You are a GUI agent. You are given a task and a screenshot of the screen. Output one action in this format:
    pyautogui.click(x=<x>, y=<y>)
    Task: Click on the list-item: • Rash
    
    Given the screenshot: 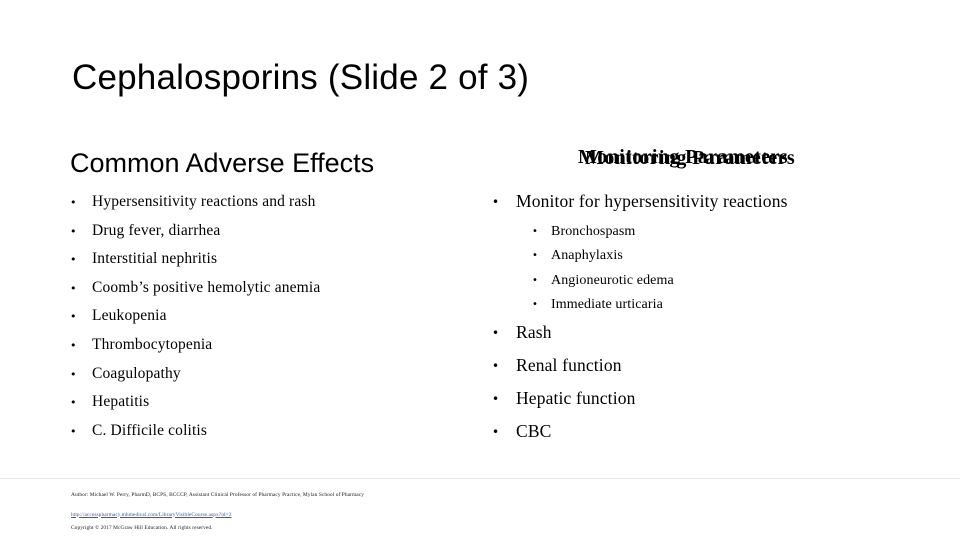 What is the action you would take?
    pyautogui.click(x=702, y=337)
    